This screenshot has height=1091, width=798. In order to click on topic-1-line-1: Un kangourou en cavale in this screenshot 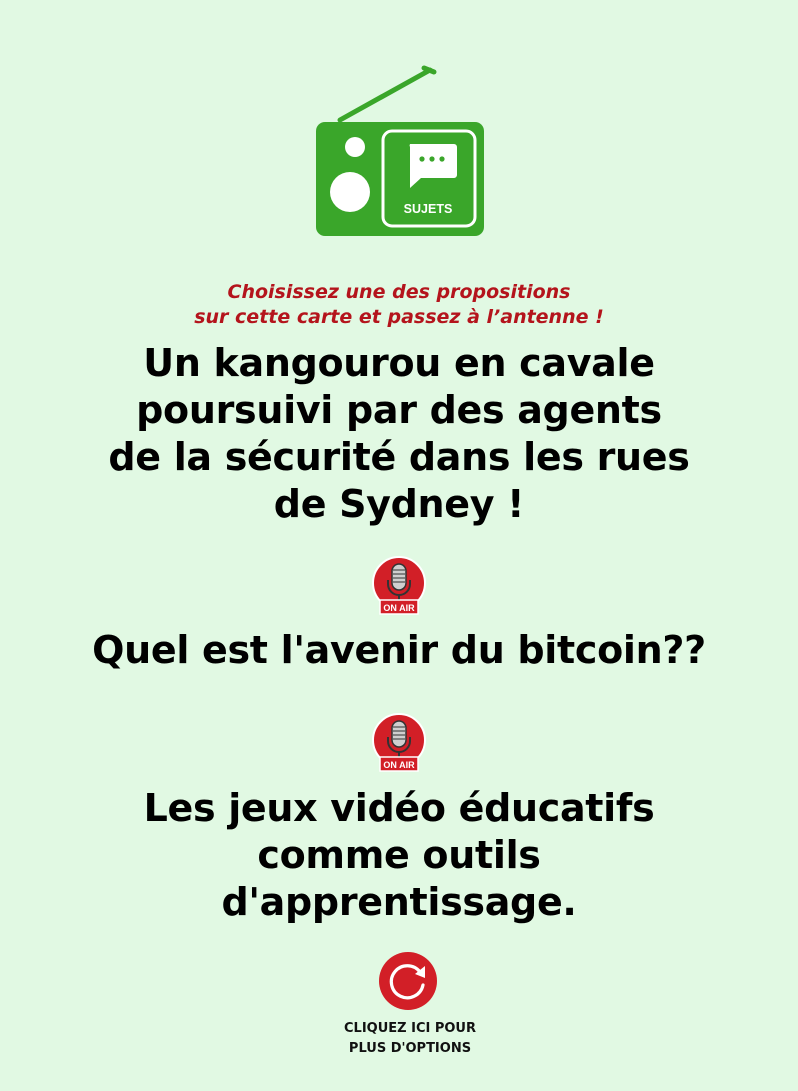, I will do `click(399, 363)`.